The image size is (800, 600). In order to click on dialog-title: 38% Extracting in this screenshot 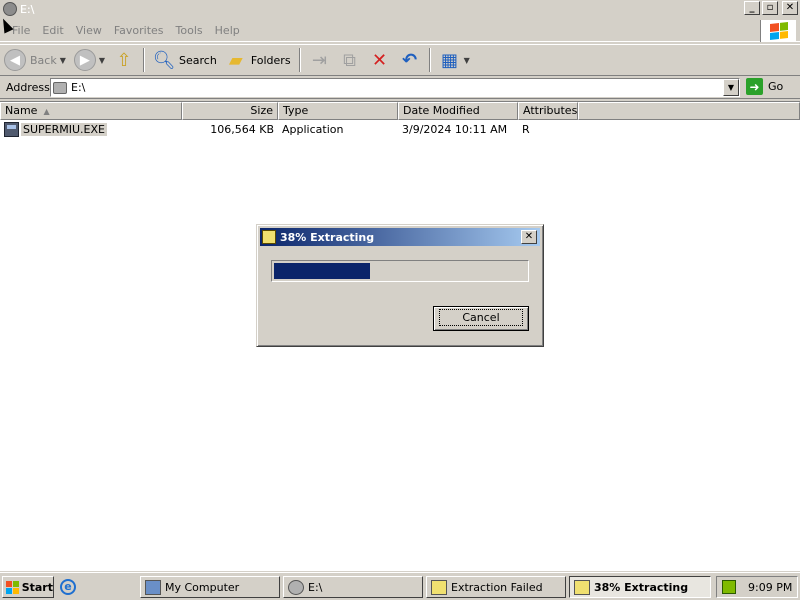, I will do `click(327, 237)`.